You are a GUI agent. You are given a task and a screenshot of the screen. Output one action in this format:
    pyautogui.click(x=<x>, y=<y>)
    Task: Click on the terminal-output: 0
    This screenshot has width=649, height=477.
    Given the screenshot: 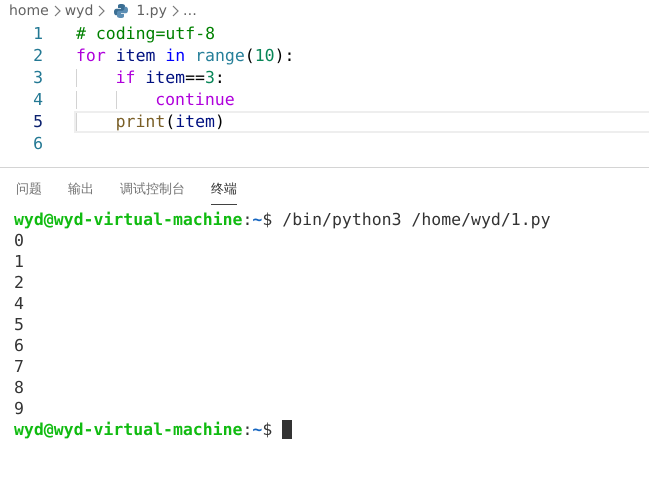 What is the action you would take?
    pyautogui.click(x=19, y=240)
    